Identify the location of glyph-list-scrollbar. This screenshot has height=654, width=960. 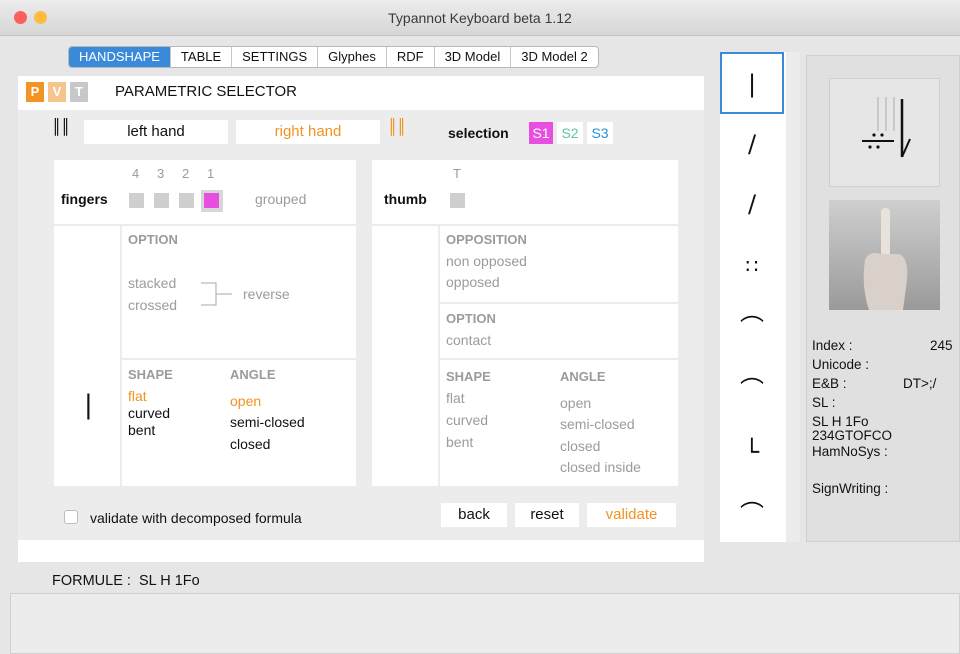
(793, 297).